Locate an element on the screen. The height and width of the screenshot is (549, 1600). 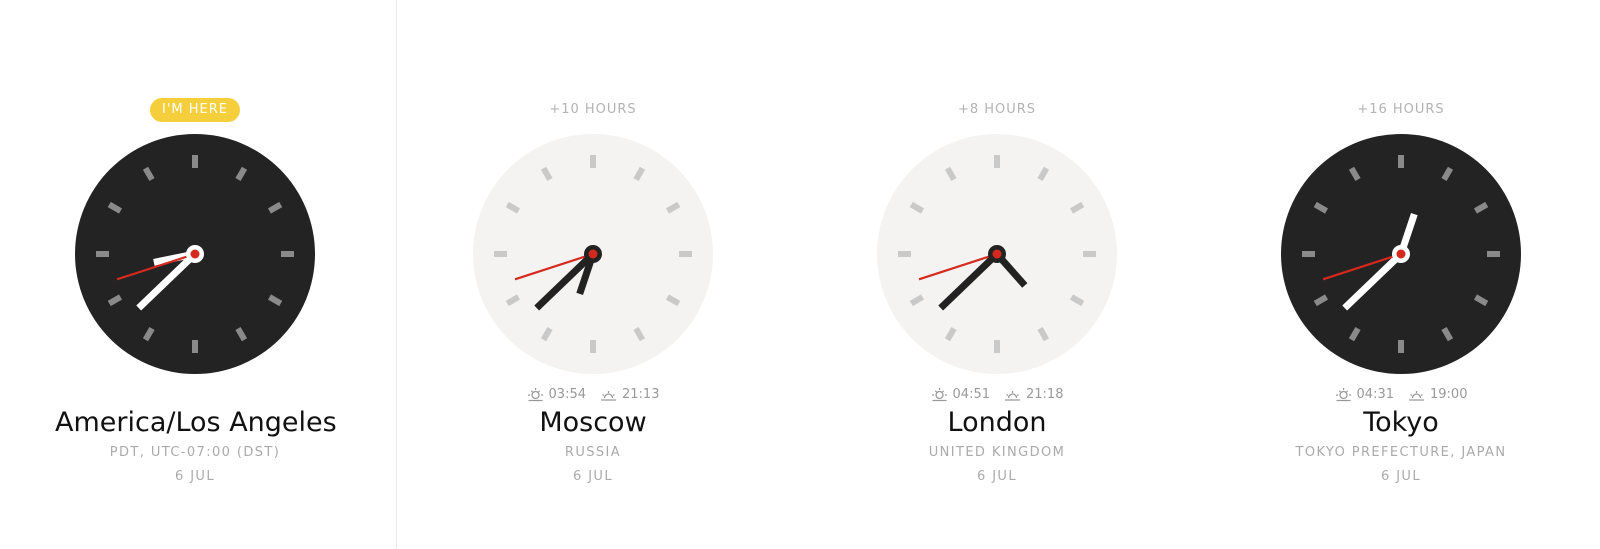
hour-offset-label: +8 HOURS is located at coordinates (997, 109).